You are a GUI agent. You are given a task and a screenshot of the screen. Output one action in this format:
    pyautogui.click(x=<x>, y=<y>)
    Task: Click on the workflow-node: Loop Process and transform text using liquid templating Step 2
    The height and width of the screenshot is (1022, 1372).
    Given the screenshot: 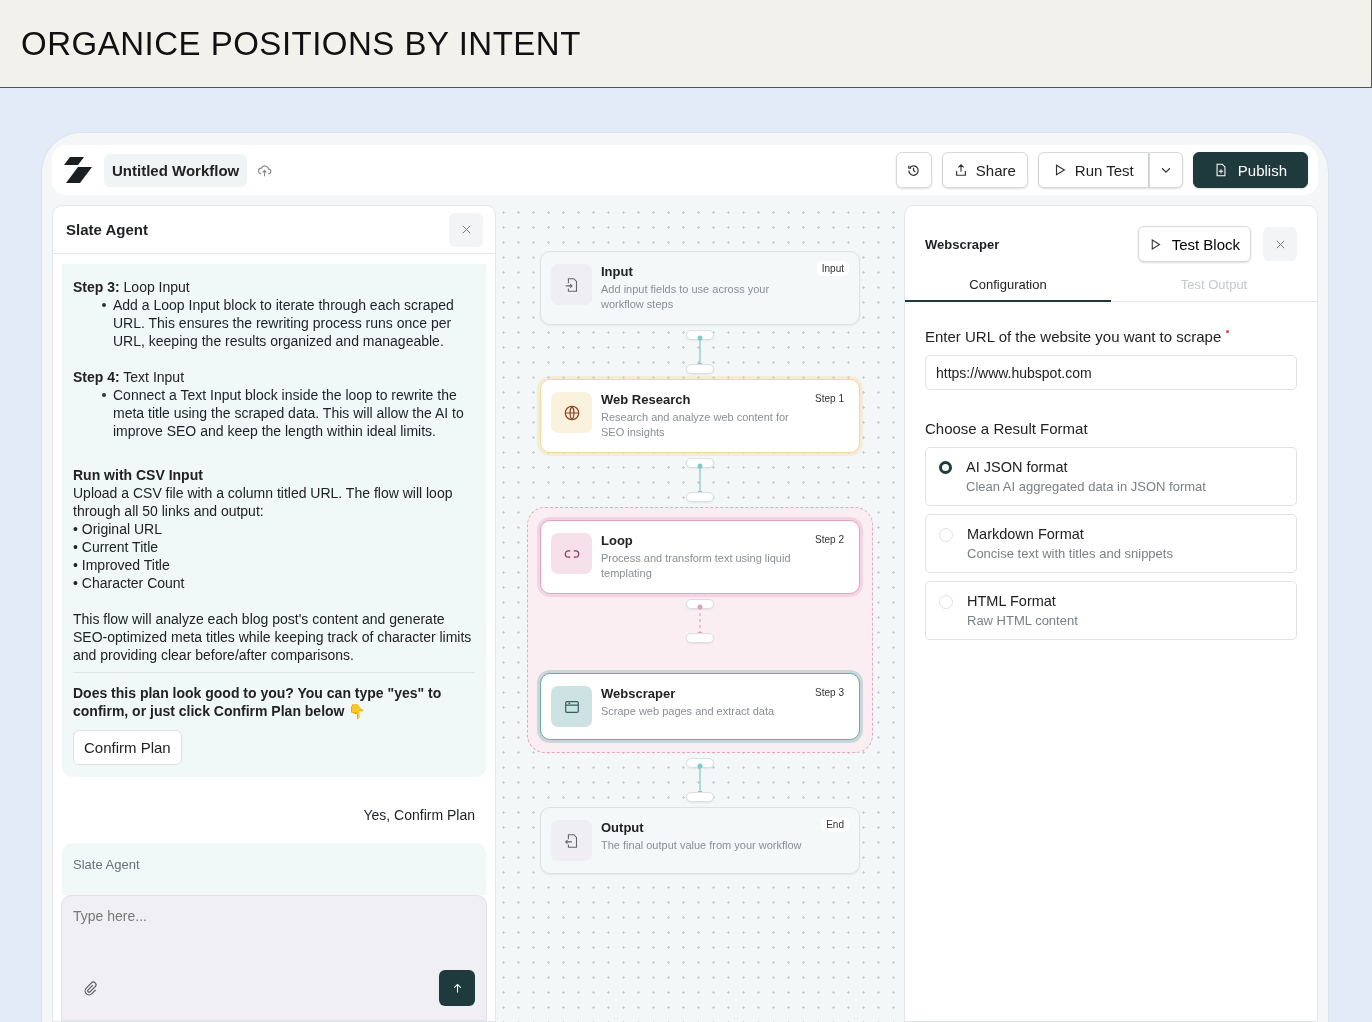 What is the action you would take?
    pyautogui.click(x=700, y=557)
    